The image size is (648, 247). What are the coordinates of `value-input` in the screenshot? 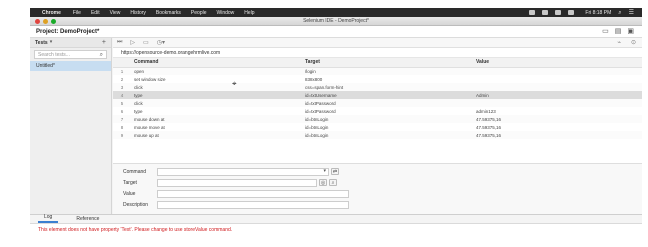 It's located at (253, 193).